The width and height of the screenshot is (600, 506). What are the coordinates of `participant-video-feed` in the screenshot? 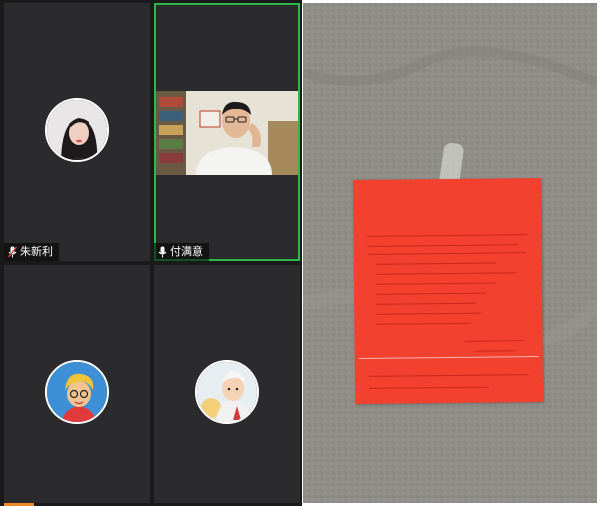 It's located at (227, 133).